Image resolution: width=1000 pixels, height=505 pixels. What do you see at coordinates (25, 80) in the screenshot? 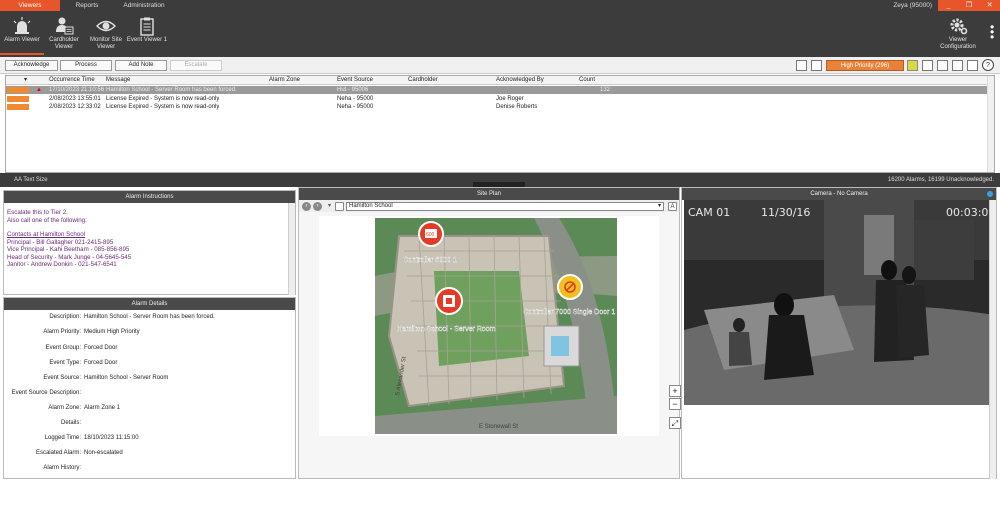
I see `sort-chevron-icon: ▾` at bounding box center [25, 80].